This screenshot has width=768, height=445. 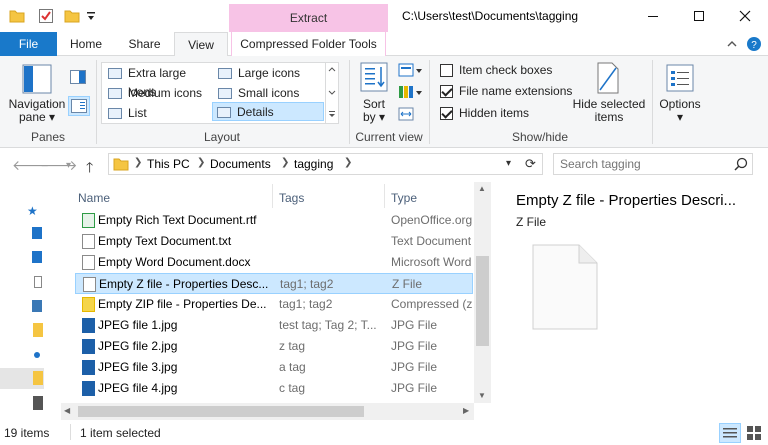 I want to click on scroll-left-icon: ◀, so click(x=67, y=410).